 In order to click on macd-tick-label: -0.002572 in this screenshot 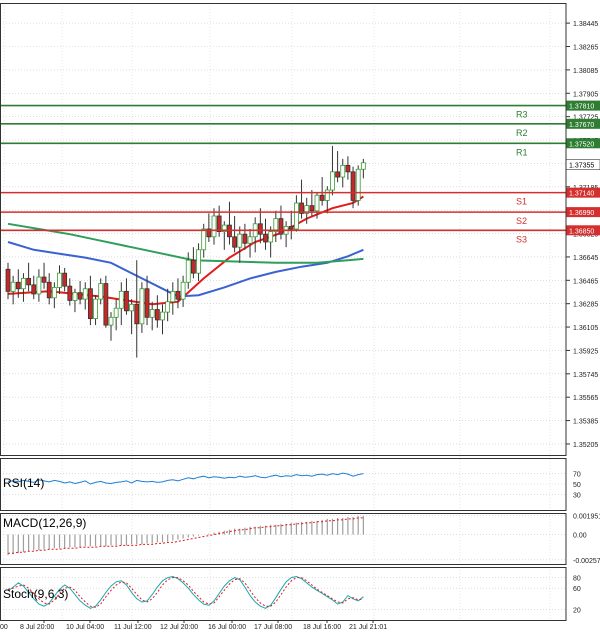, I will do `click(586, 561)`.